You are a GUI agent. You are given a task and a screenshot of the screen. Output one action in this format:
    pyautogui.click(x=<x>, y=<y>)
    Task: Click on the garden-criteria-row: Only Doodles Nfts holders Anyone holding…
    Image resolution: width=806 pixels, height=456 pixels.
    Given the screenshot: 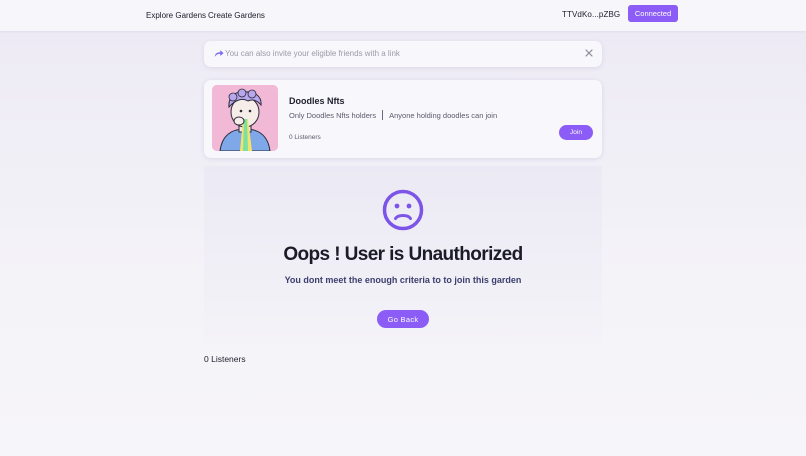 What is the action you would take?
    pyautogui.click(x=393, y=115)
    